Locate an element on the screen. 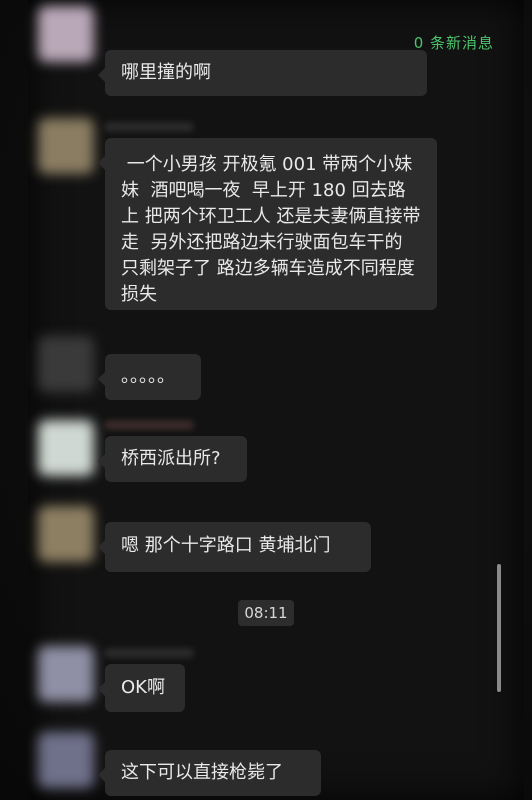 Image resolution: width=532 pixels, height=800 pixels. message-bubble: 。。。。。 is located at coordinates (149, 377).